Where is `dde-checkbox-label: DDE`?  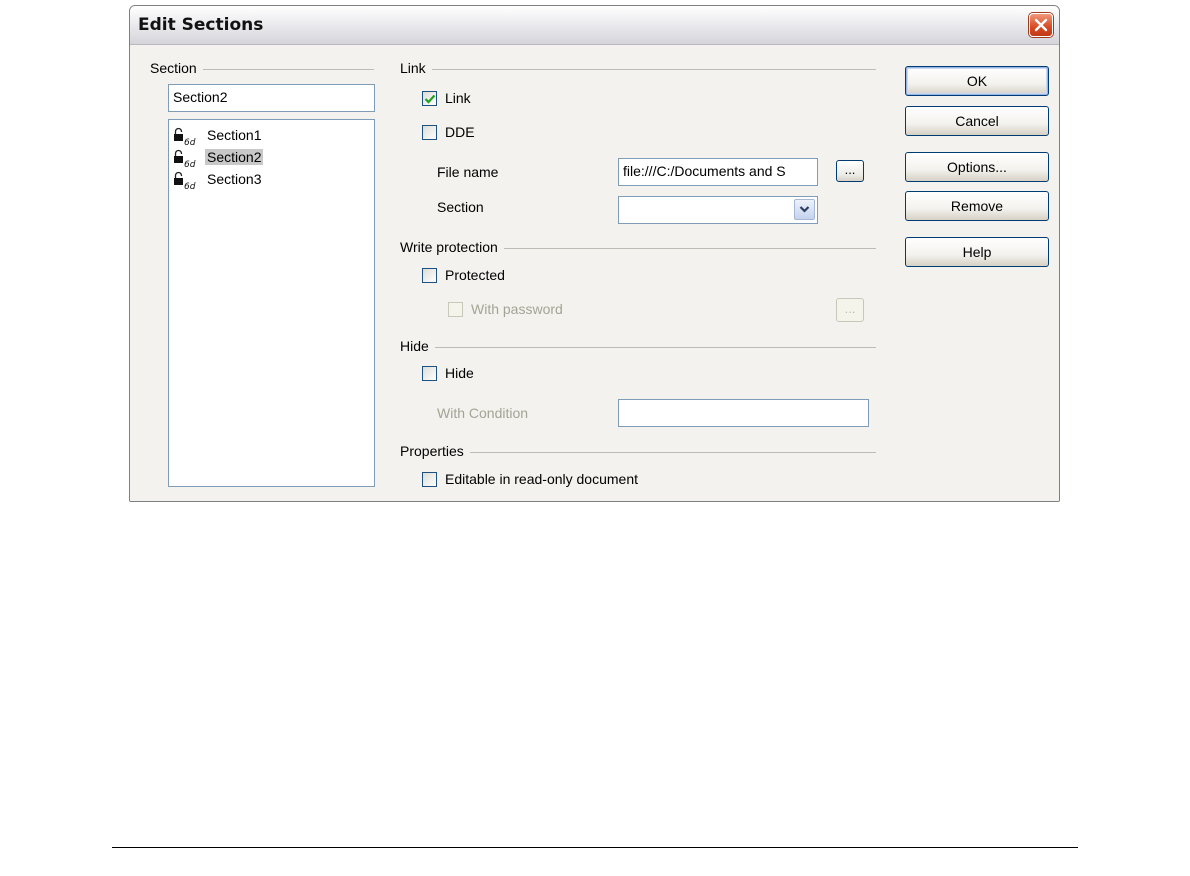 dde-checkbox-label: DDE is located at coordinates (460, 132).